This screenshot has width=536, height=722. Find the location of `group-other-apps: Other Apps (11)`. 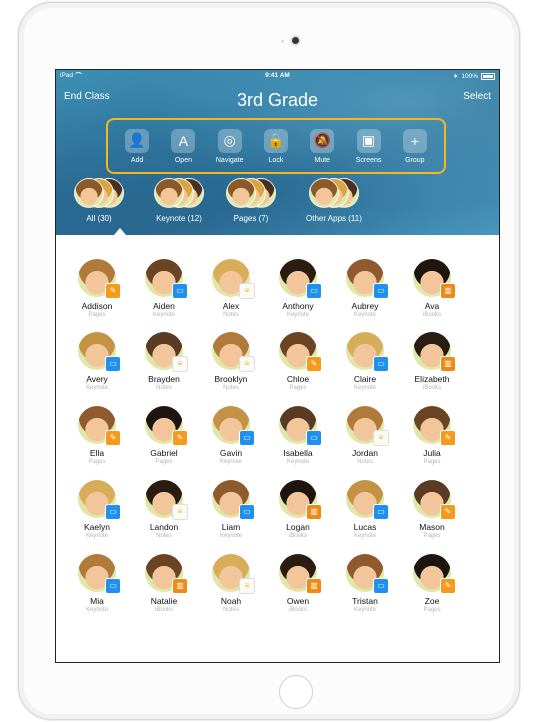

group-other-apps: Other Apps (11) is located at coordinates (334, 200).